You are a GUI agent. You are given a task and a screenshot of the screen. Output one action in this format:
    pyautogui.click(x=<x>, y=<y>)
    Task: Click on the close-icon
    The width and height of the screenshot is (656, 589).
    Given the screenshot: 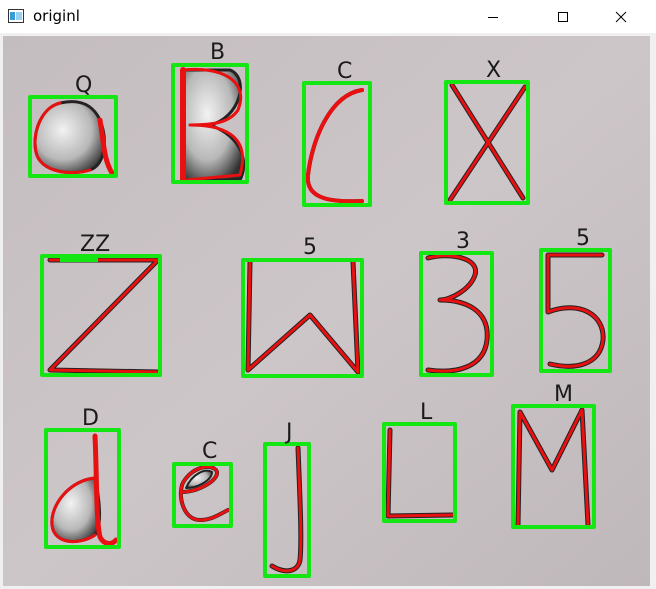 What is the action you would take?
    pyautogui.click(x=621, y=16)
    